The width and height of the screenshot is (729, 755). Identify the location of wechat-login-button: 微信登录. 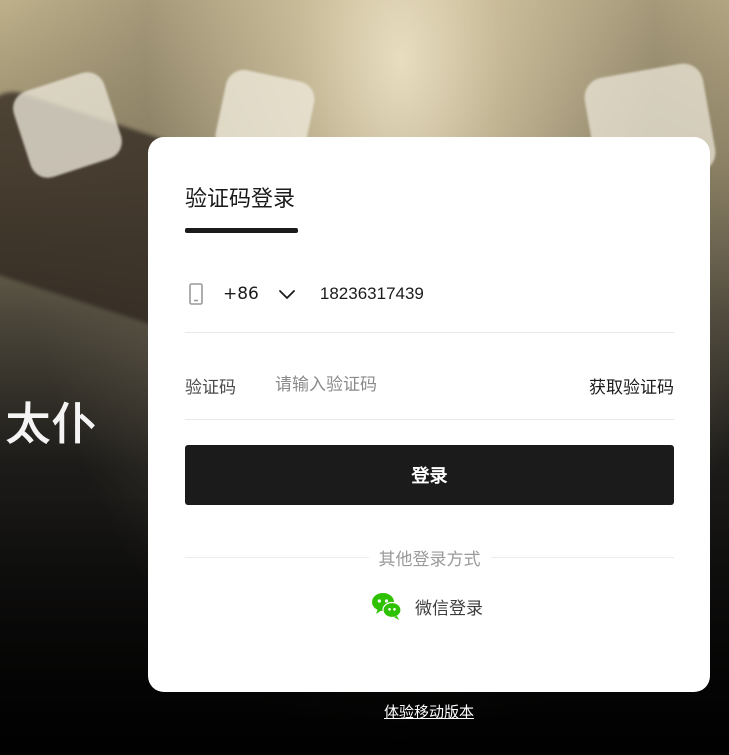
(427, 606).